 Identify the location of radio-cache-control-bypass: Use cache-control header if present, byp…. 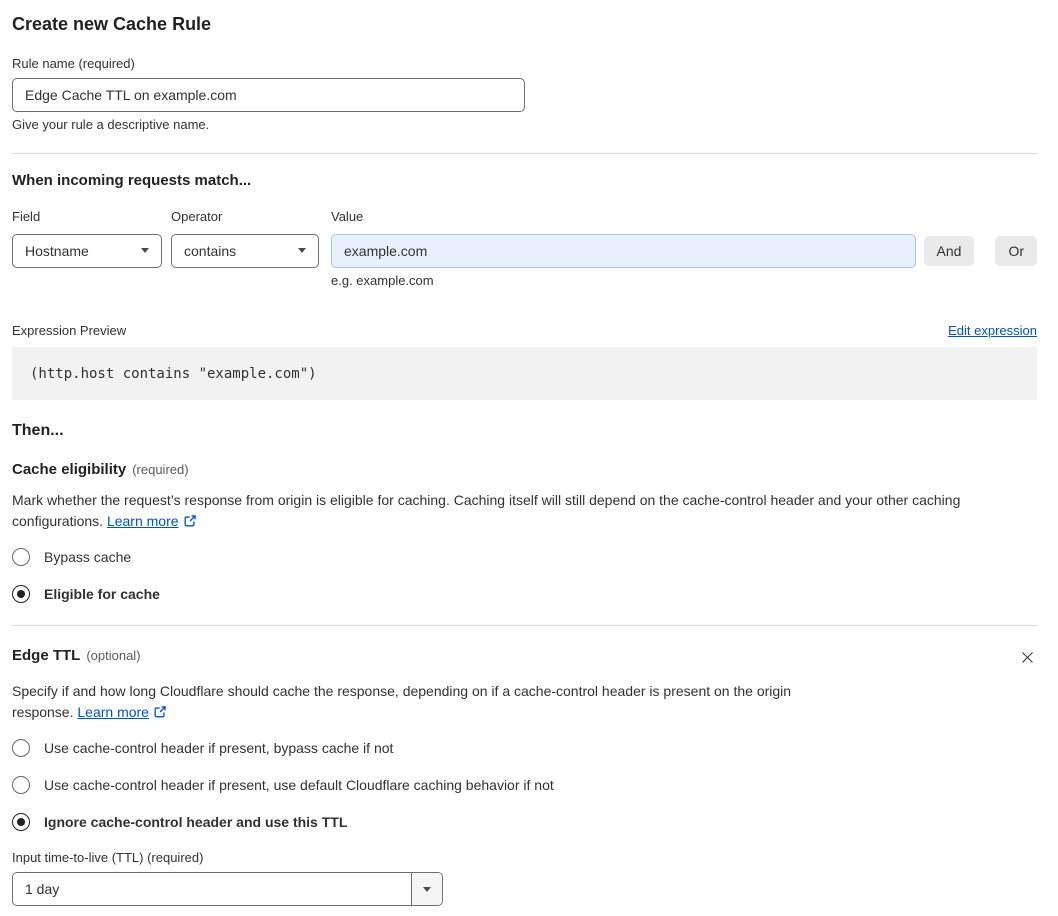
(524, 748).